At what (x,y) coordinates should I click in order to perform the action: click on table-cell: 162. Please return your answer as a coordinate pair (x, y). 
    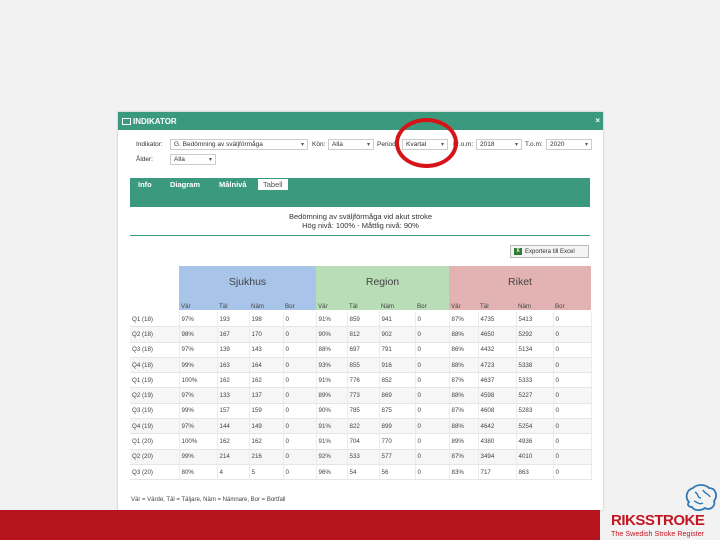
    Looking at the image, I should click on (266, 441).